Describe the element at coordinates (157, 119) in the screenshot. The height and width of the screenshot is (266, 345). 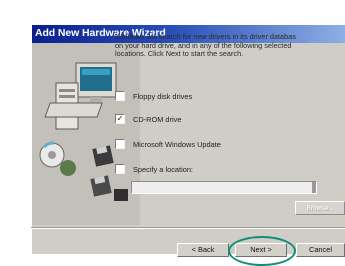
I see `cdrom-label: CD-ROM drive` at that location.